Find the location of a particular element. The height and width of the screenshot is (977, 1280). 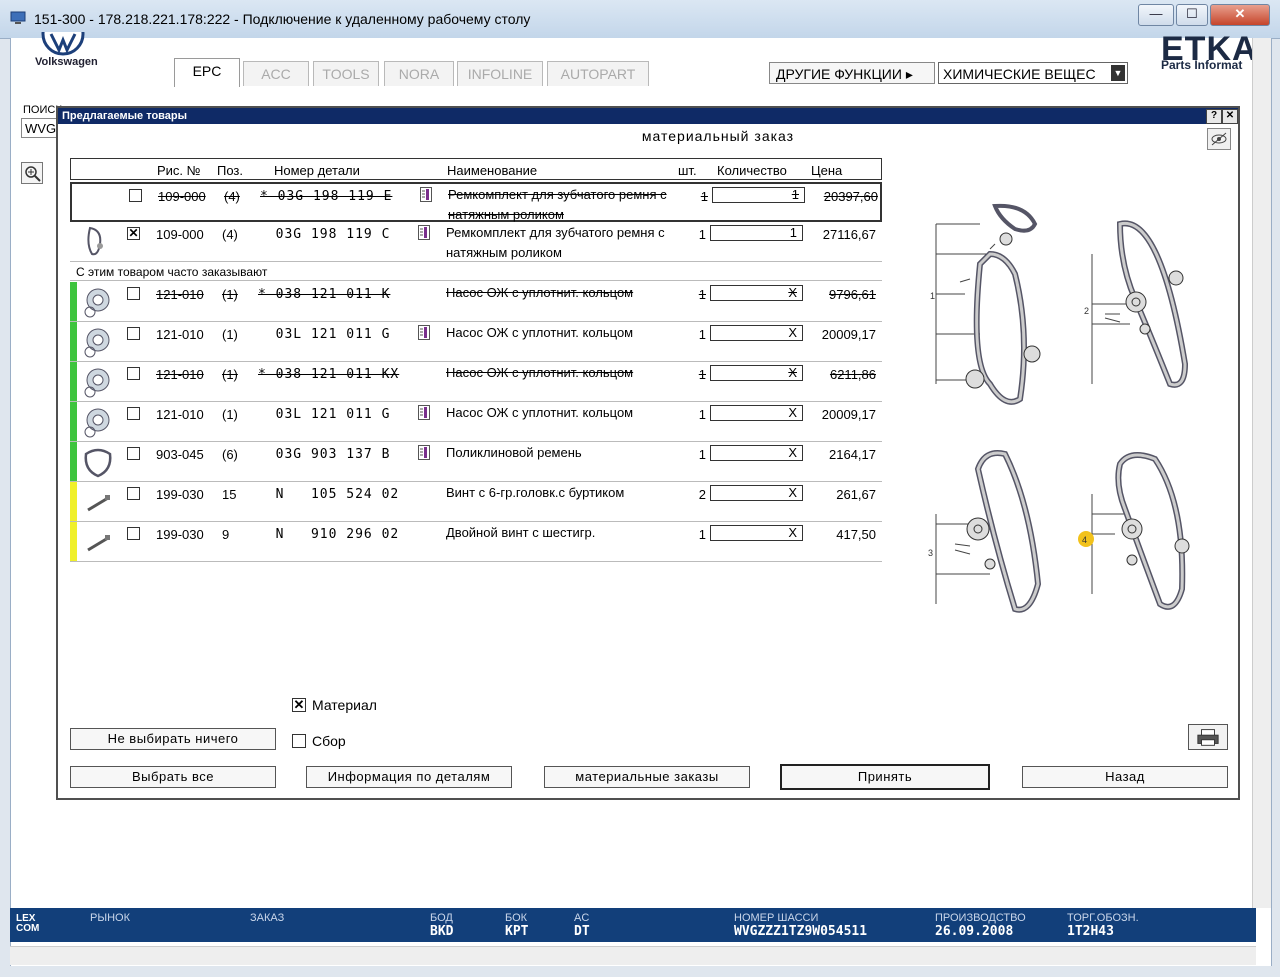

material-checkbox: ✕ is located at coordinates (299, 705).